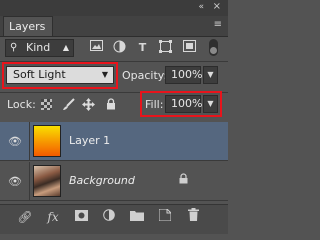 This screenshot has height=240, width=320. What do you see at coordinates (165, 217) in the screenshot?
I see `new-layer-icon` at bounding box center [165, 217].